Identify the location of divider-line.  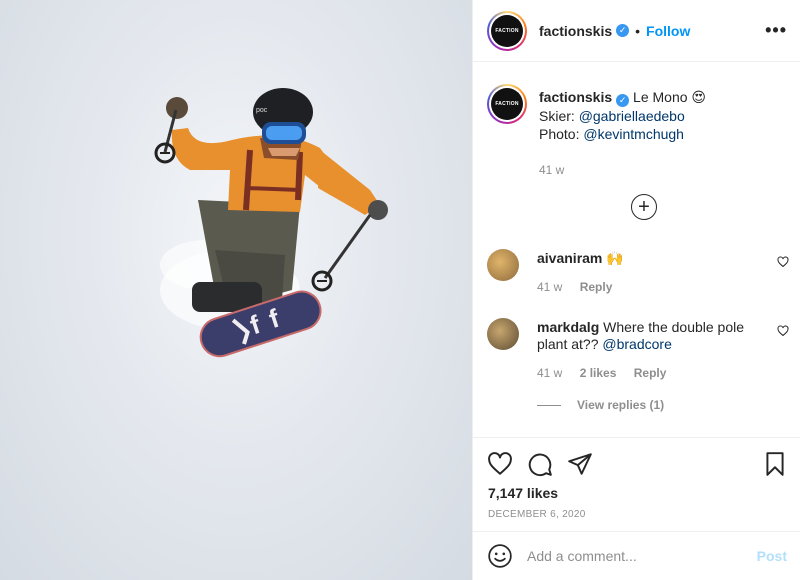
(549, 405).